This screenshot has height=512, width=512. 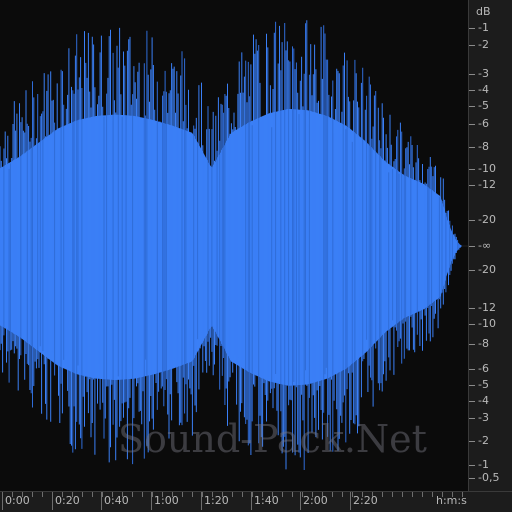 What do you see at coordinates (485, 245) in the screenshot?
I see `db-tick-label: -∞` at bounding box center [485, 245].